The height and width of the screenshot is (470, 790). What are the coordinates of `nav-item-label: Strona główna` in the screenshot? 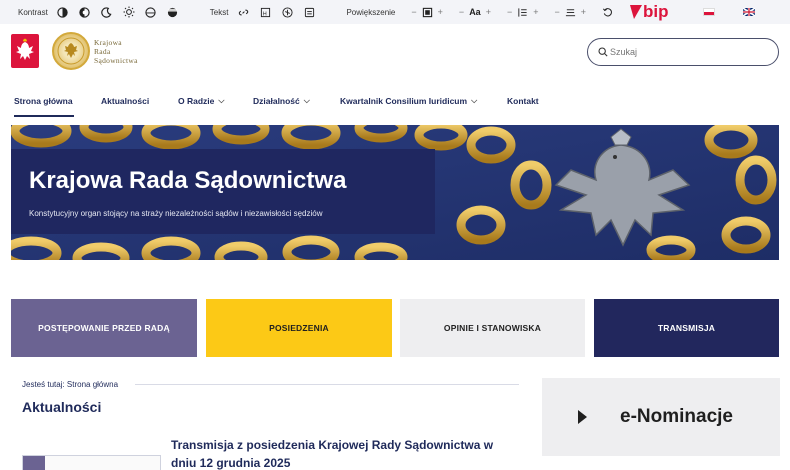 It's located at (43, 101).